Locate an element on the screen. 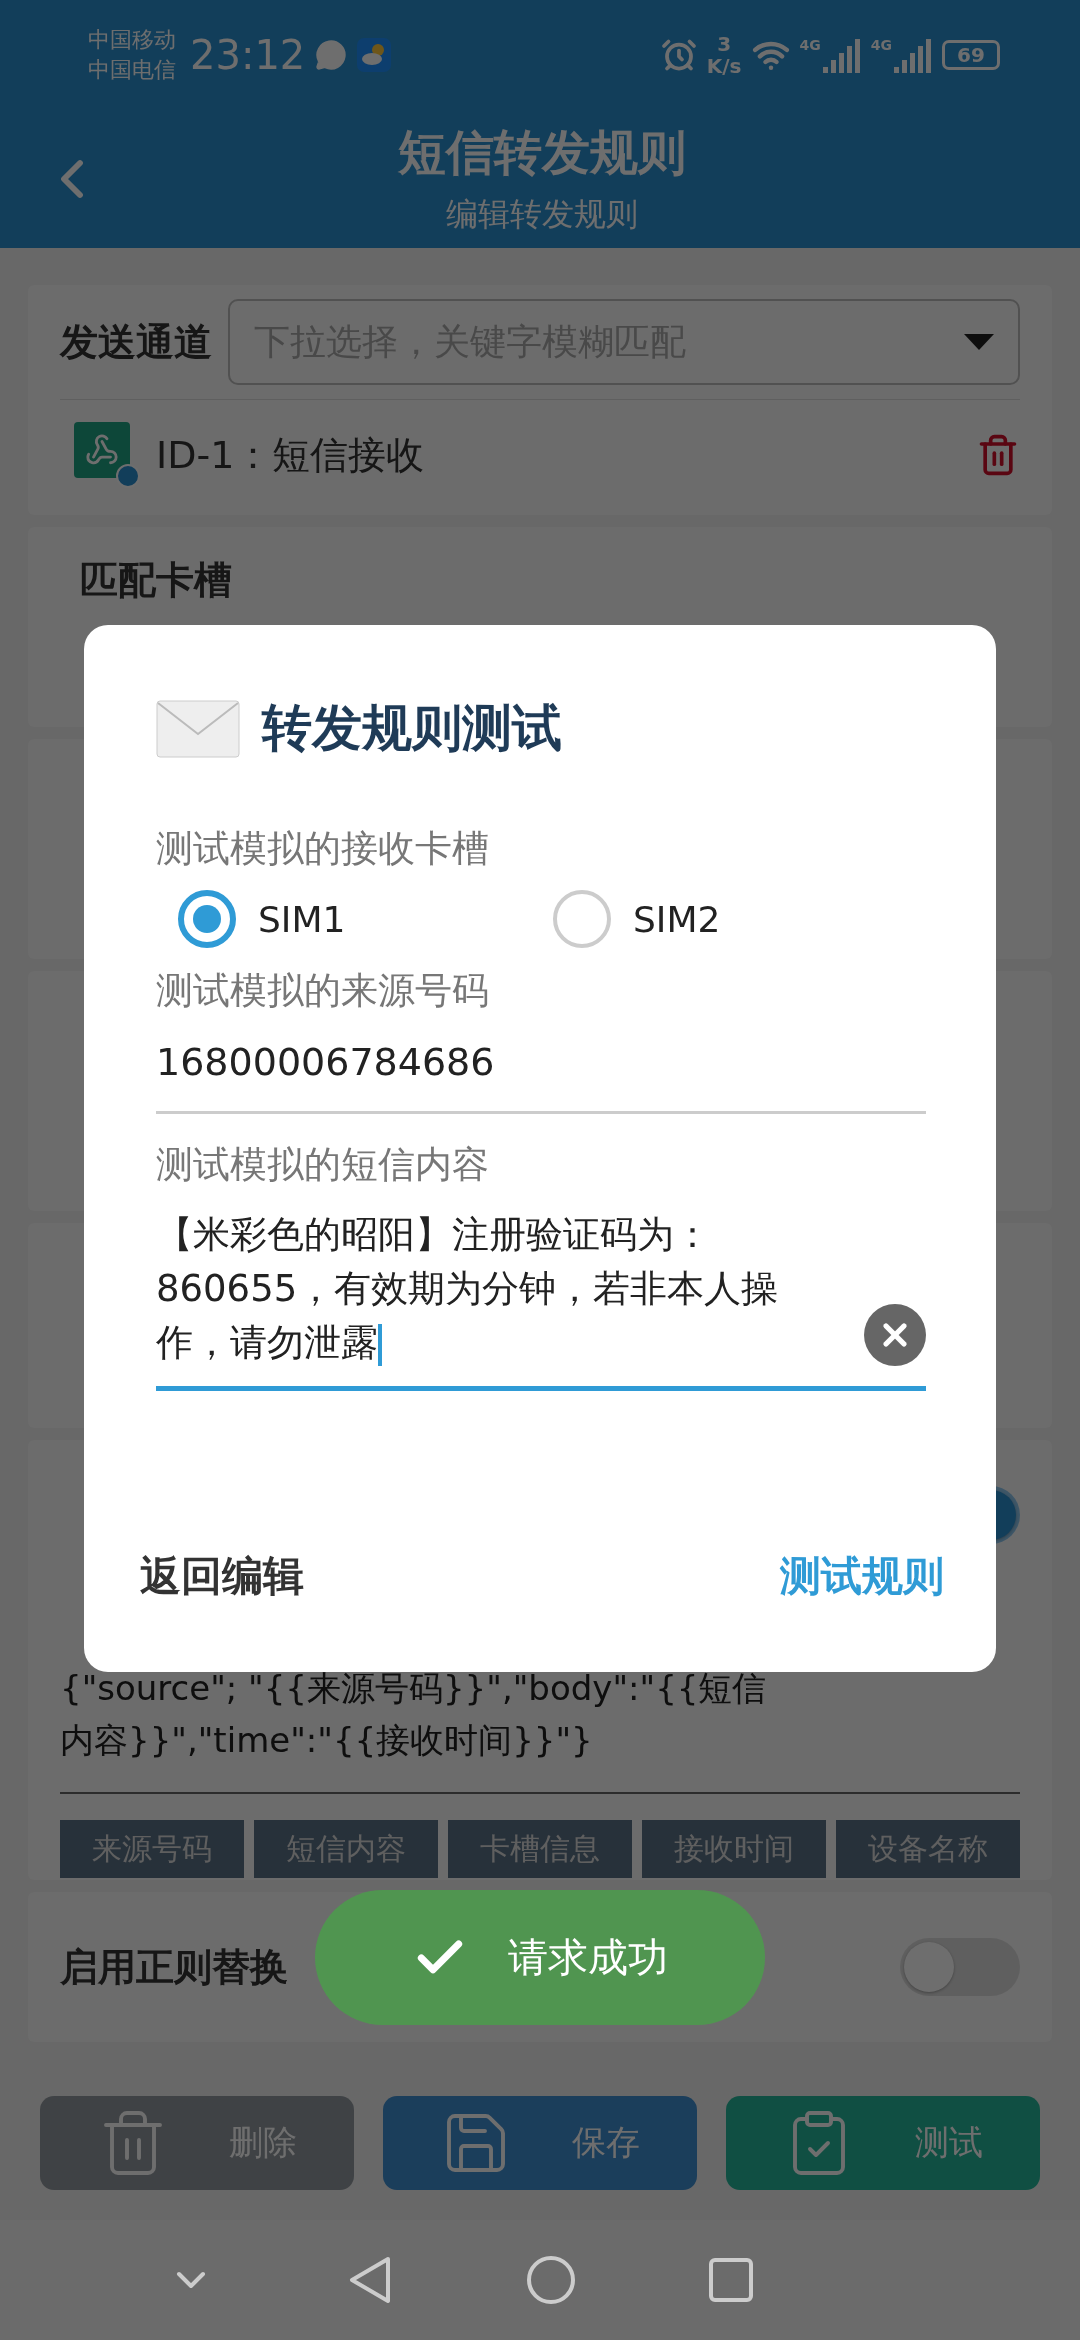  carrier-name: 中国电信 is located at coordinates (132, 70).